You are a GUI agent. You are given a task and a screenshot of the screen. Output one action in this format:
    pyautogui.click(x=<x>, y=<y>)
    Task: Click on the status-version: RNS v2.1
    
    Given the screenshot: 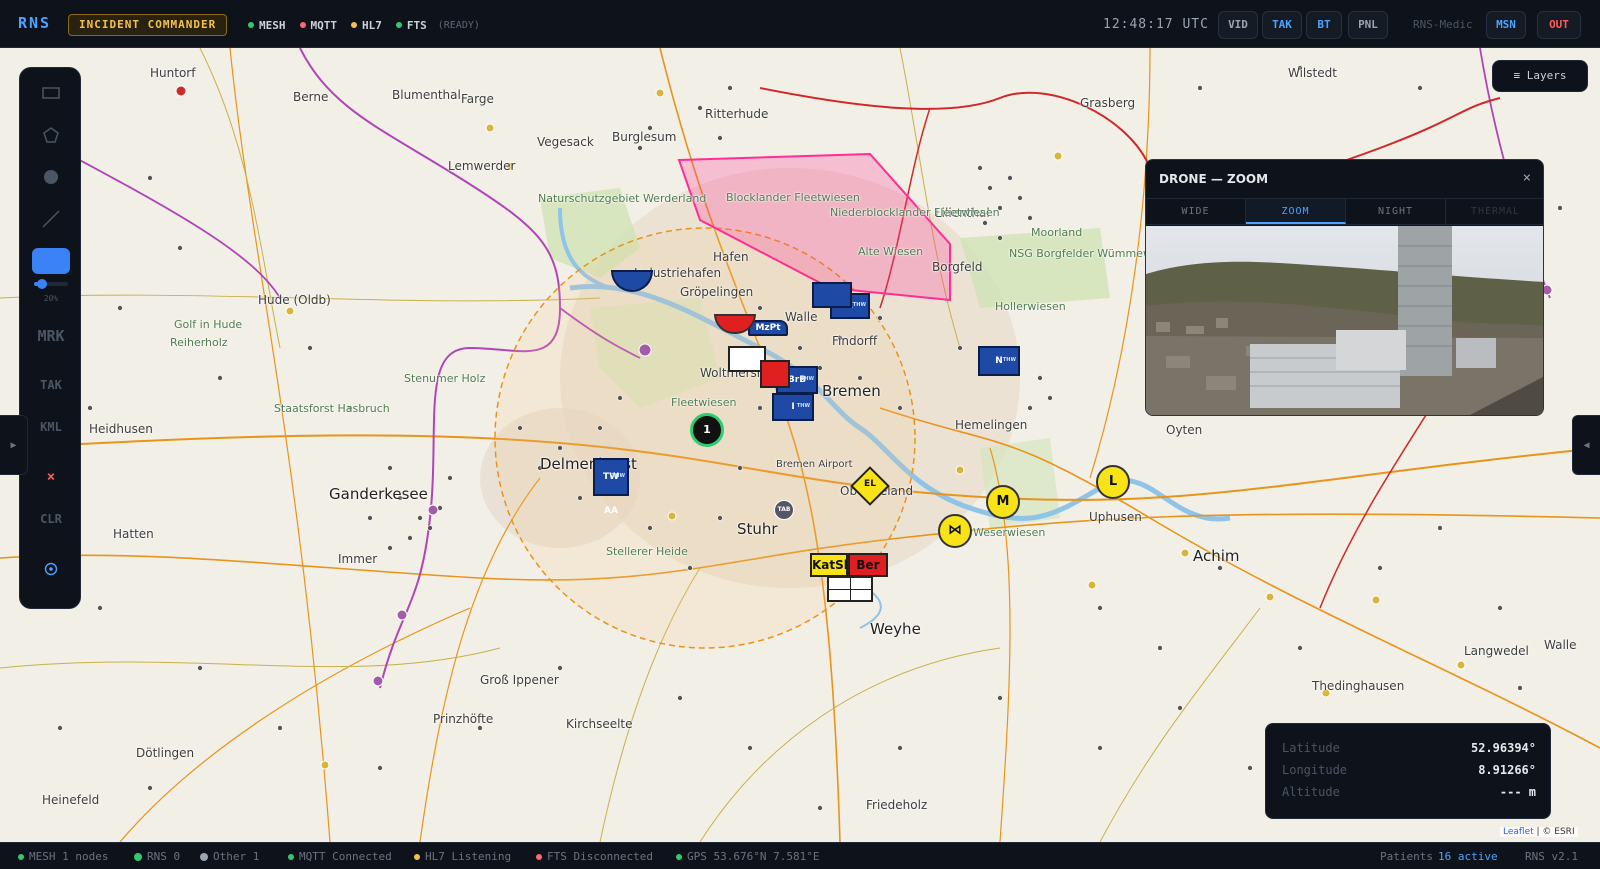 What is the action you would take?
    pyautogui.click(x=1551, y=856)
    